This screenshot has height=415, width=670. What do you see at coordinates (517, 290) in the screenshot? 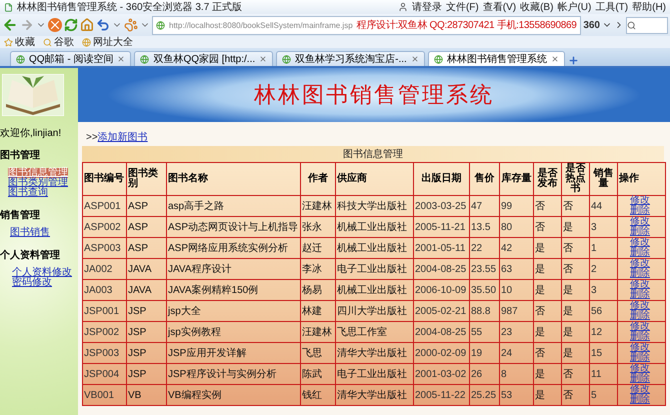
I see `table-cell: 10` at bounding box center [517, 290].